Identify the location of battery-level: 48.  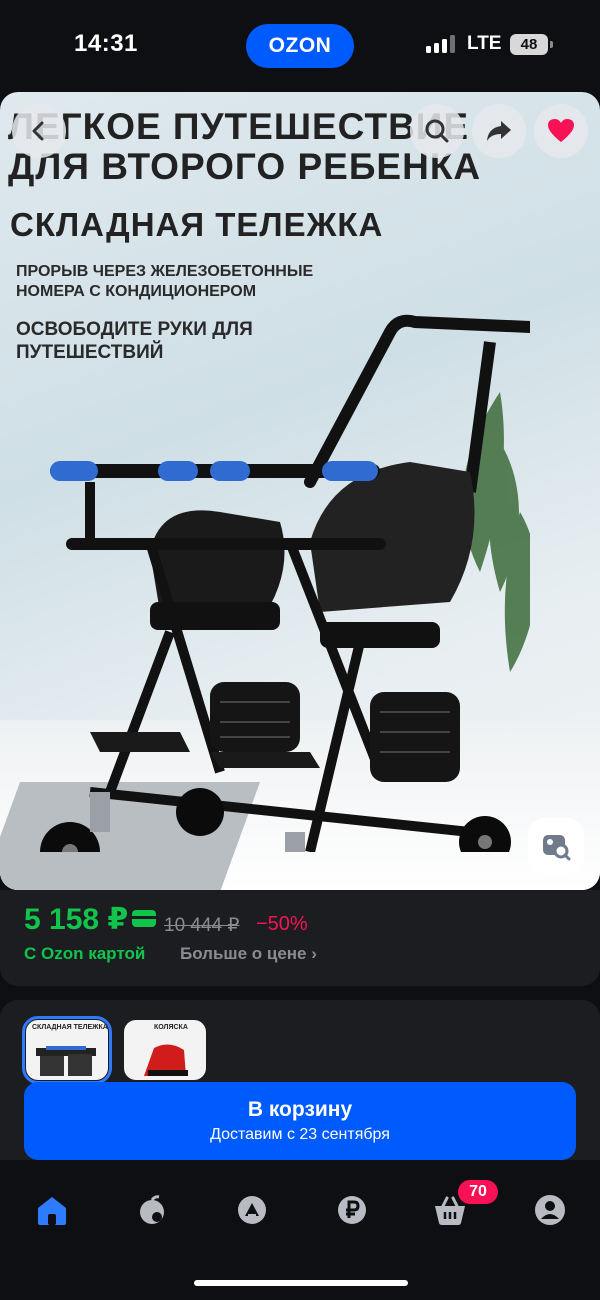
(529, 44).